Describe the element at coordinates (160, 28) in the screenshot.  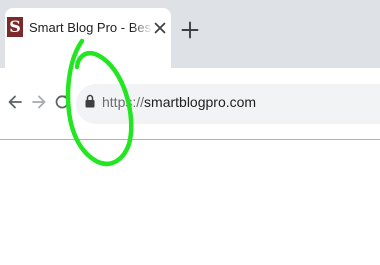
I see `close-icon` at that location.